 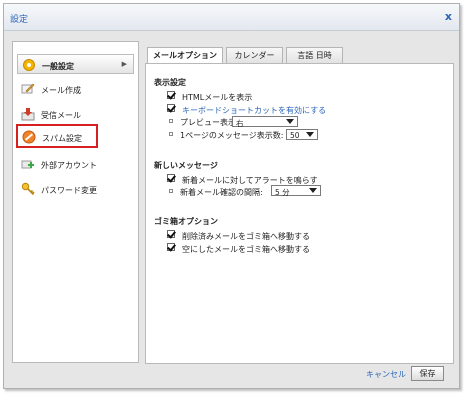 I want to click on move-emptied-label: 空にしたメールをゴミ箱へ移動する, so click(x=246, y=249).